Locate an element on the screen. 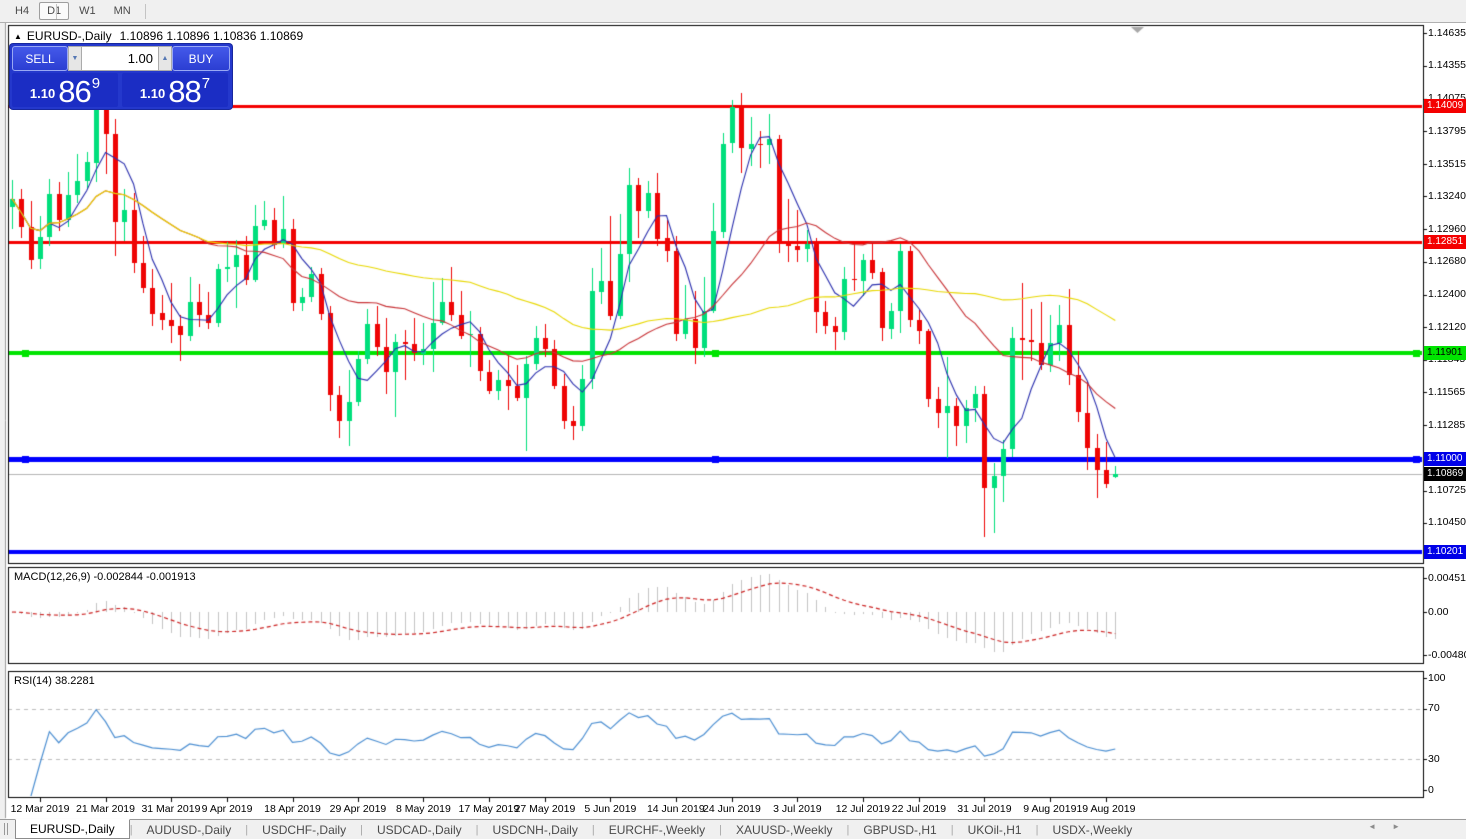  tab-eurusd-daily: EURUSD-,Daily is located at coordinates (72, 829).